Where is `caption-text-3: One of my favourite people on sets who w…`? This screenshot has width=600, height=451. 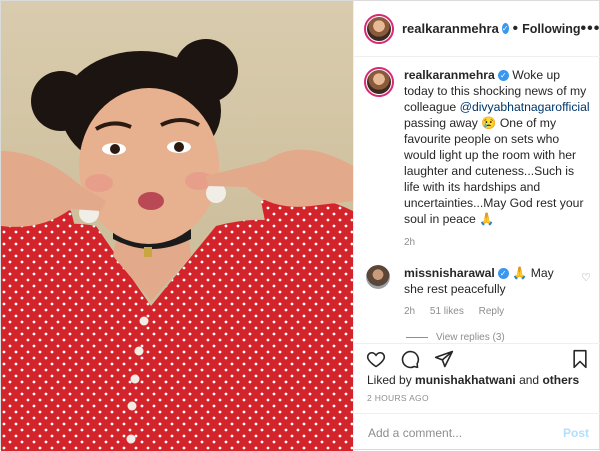
caption-text-3: One of my favourite people on sets who w… is located at coordinates (494, 171).